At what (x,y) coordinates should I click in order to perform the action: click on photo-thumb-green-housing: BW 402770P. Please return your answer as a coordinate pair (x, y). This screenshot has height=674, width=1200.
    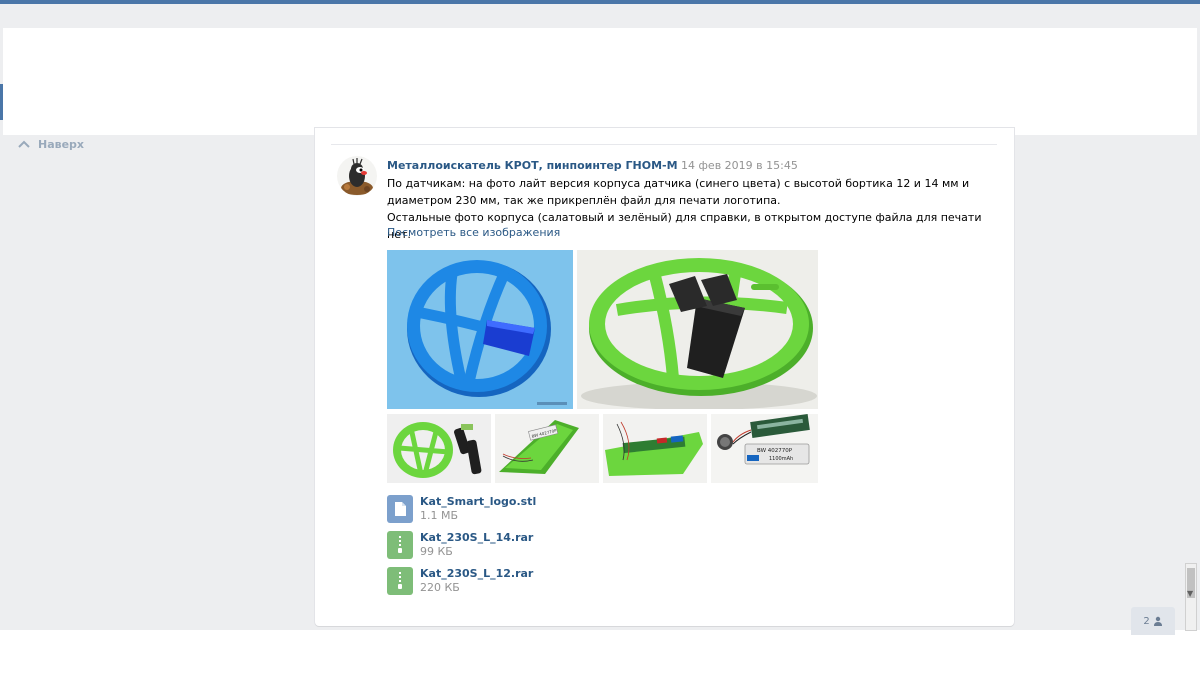
    Looking at the image, I should click on (547, 448).